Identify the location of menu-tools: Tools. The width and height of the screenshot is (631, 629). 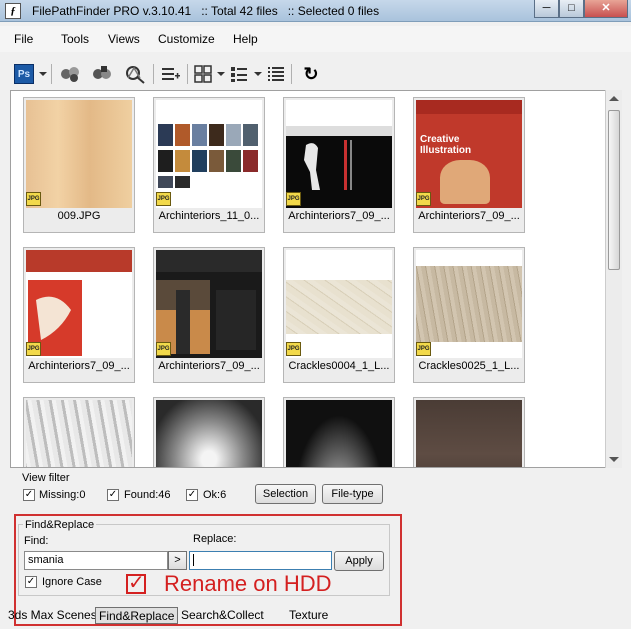
(75, 39).